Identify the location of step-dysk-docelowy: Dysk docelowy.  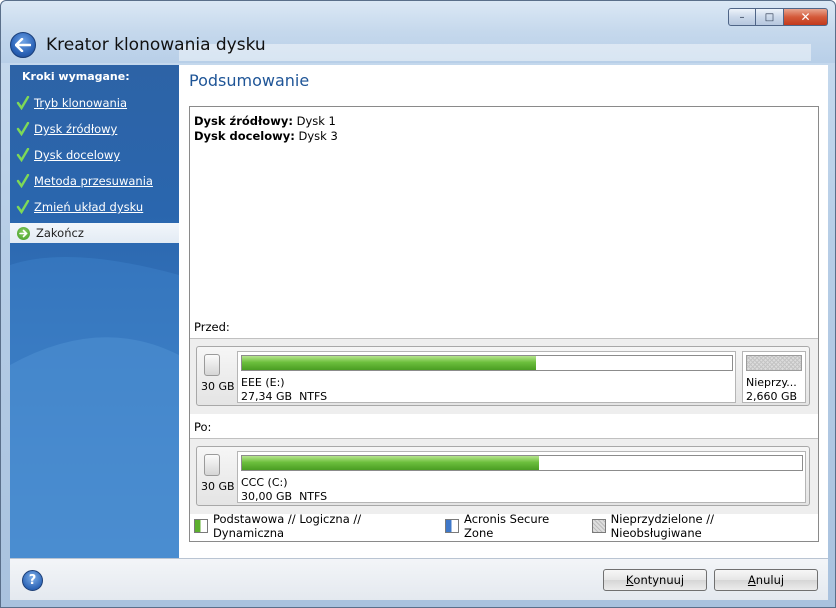
(97, 155).